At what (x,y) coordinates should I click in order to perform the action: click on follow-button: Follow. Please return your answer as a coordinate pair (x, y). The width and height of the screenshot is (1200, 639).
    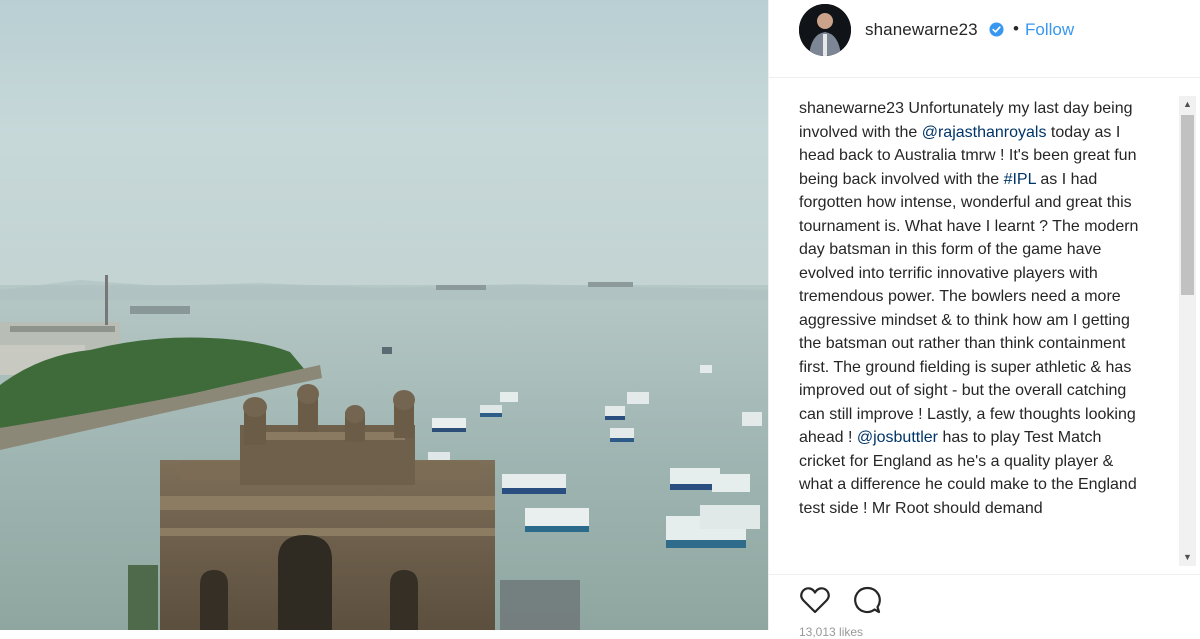
    Looking at the image, I should click on (1049, 30).